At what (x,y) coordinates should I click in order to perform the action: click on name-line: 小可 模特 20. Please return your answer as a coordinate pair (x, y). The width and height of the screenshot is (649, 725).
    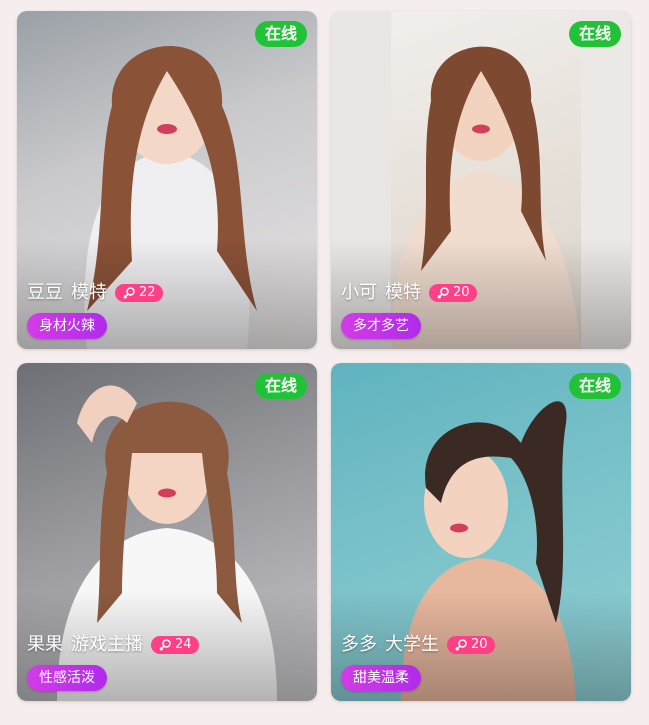
    Looking at the image, I should click on (409, 293).